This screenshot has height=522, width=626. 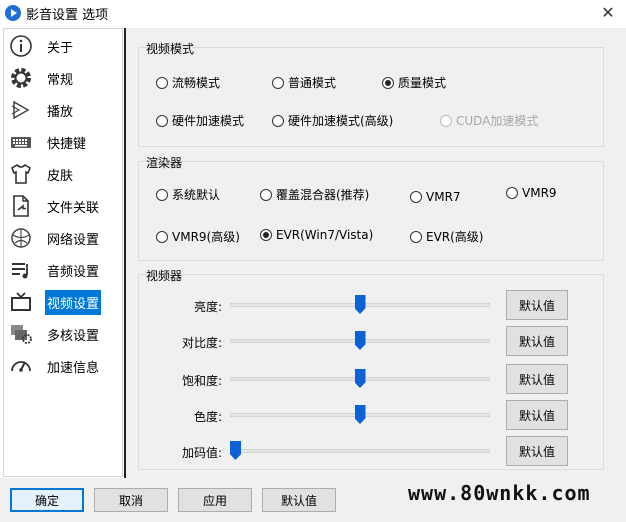 I want to click on radio-vmr7: VMR7, so click(x=435, y=197).